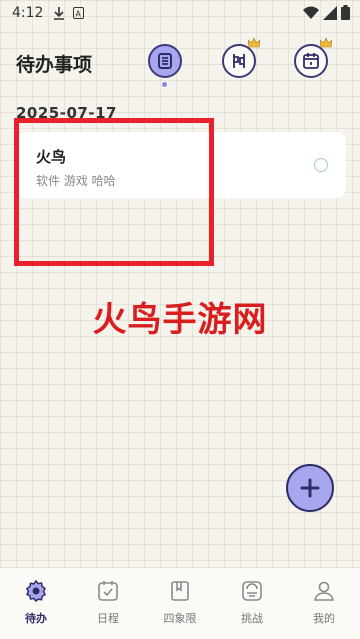 Image resolution: width=360 pixels, height=639 pixels. I want to click on schedule-icon, so click(108, 591).